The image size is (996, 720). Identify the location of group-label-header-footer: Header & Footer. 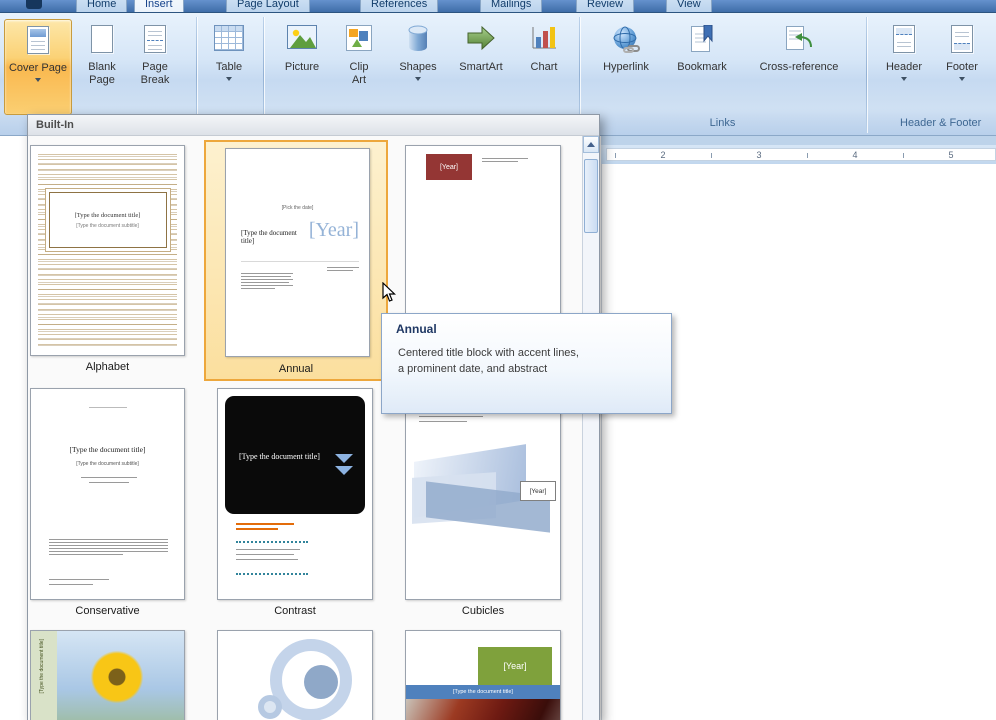
(941, 123).